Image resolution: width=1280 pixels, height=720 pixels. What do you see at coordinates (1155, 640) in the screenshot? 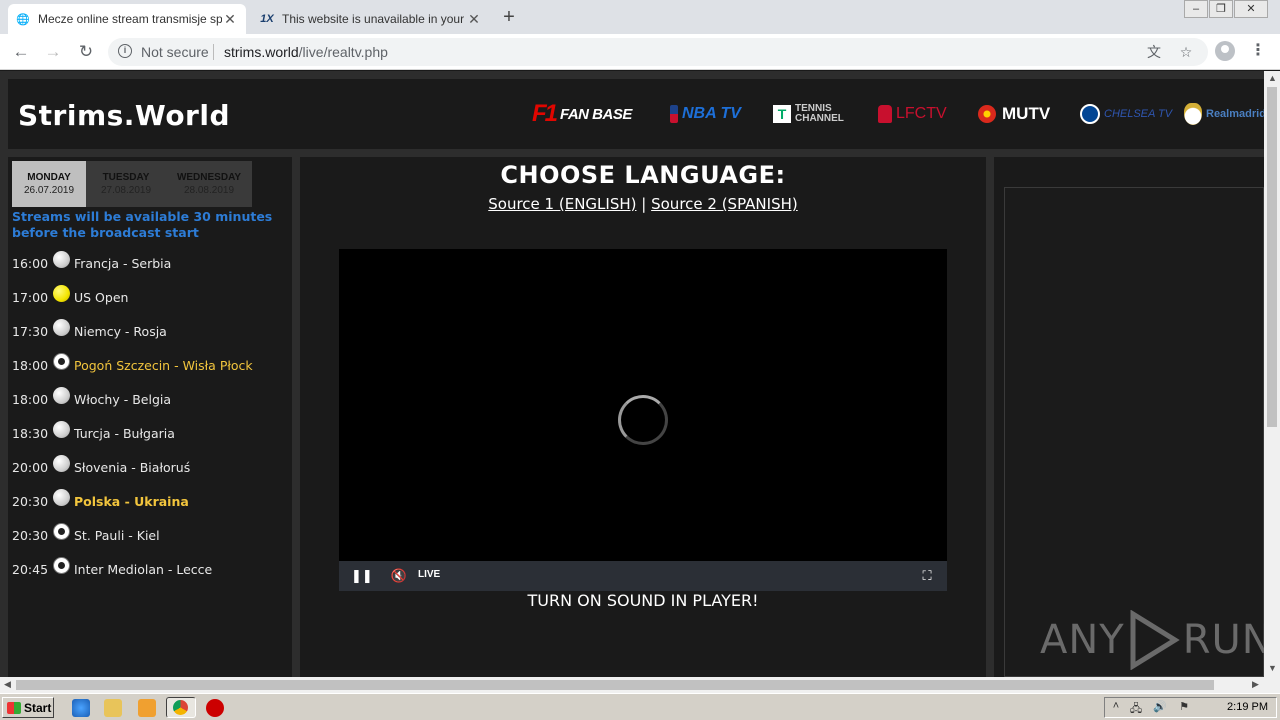
I see `play-triangle-icon` at bounding box center [1155, 640].